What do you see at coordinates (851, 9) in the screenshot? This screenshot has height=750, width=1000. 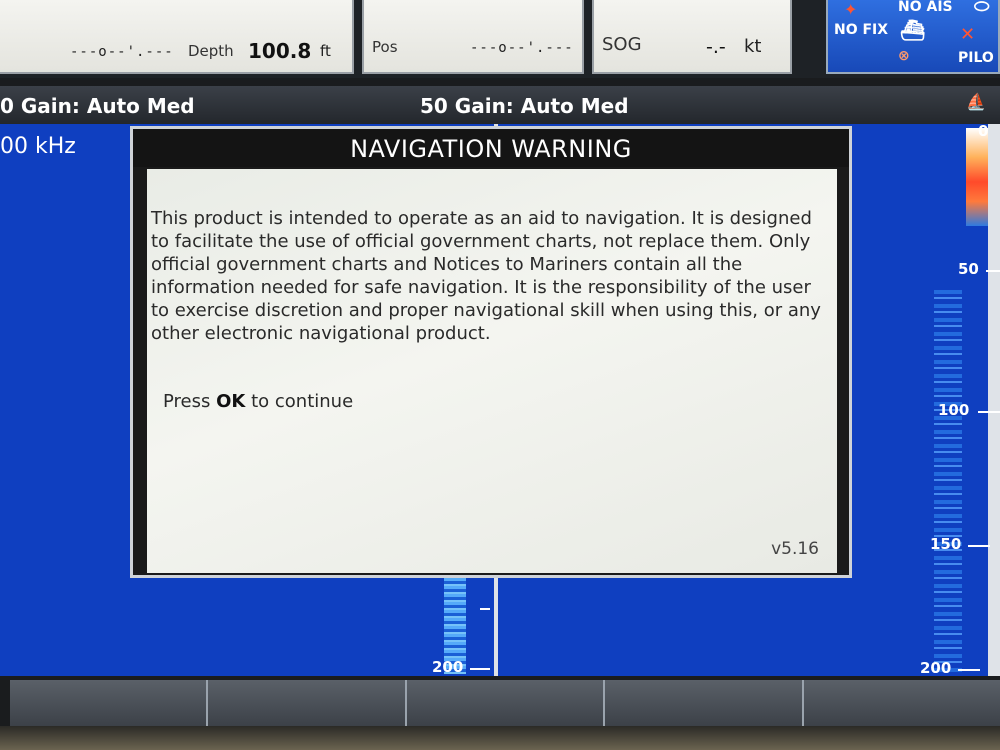 I see `satellite-icon: ✦` at bounding box center [851, 9].